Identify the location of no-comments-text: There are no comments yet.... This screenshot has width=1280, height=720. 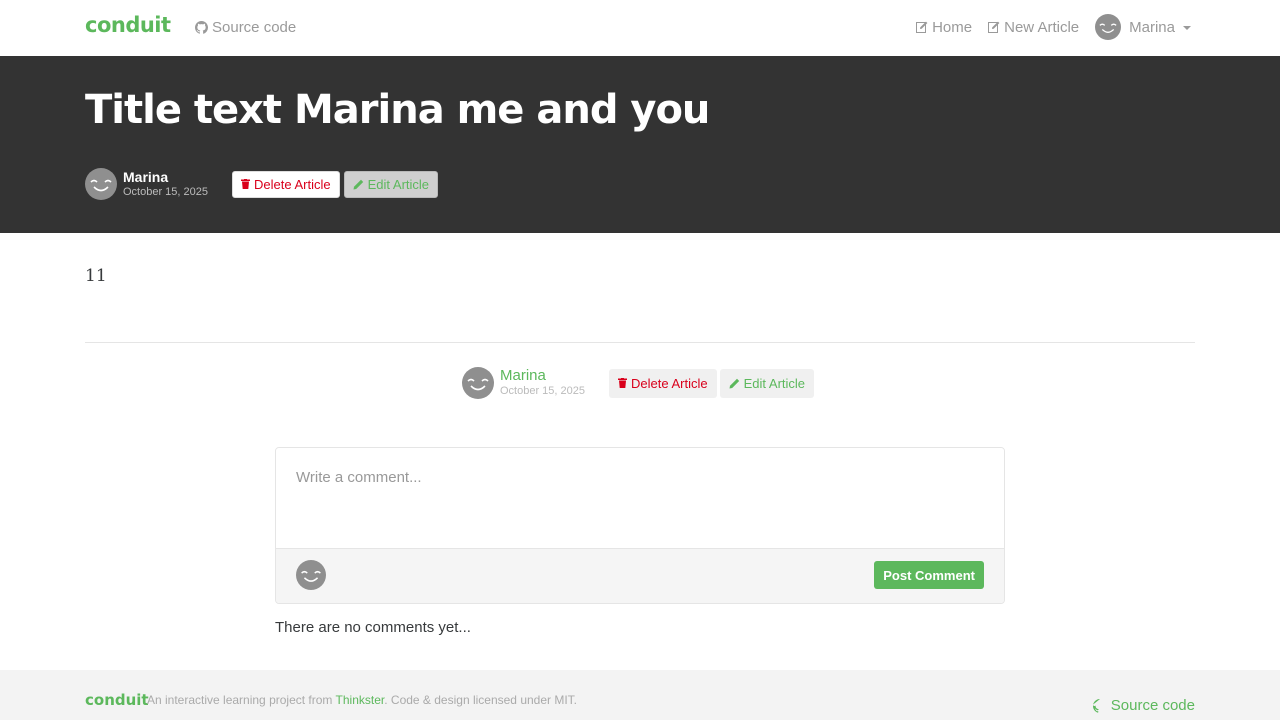
(373, 627).